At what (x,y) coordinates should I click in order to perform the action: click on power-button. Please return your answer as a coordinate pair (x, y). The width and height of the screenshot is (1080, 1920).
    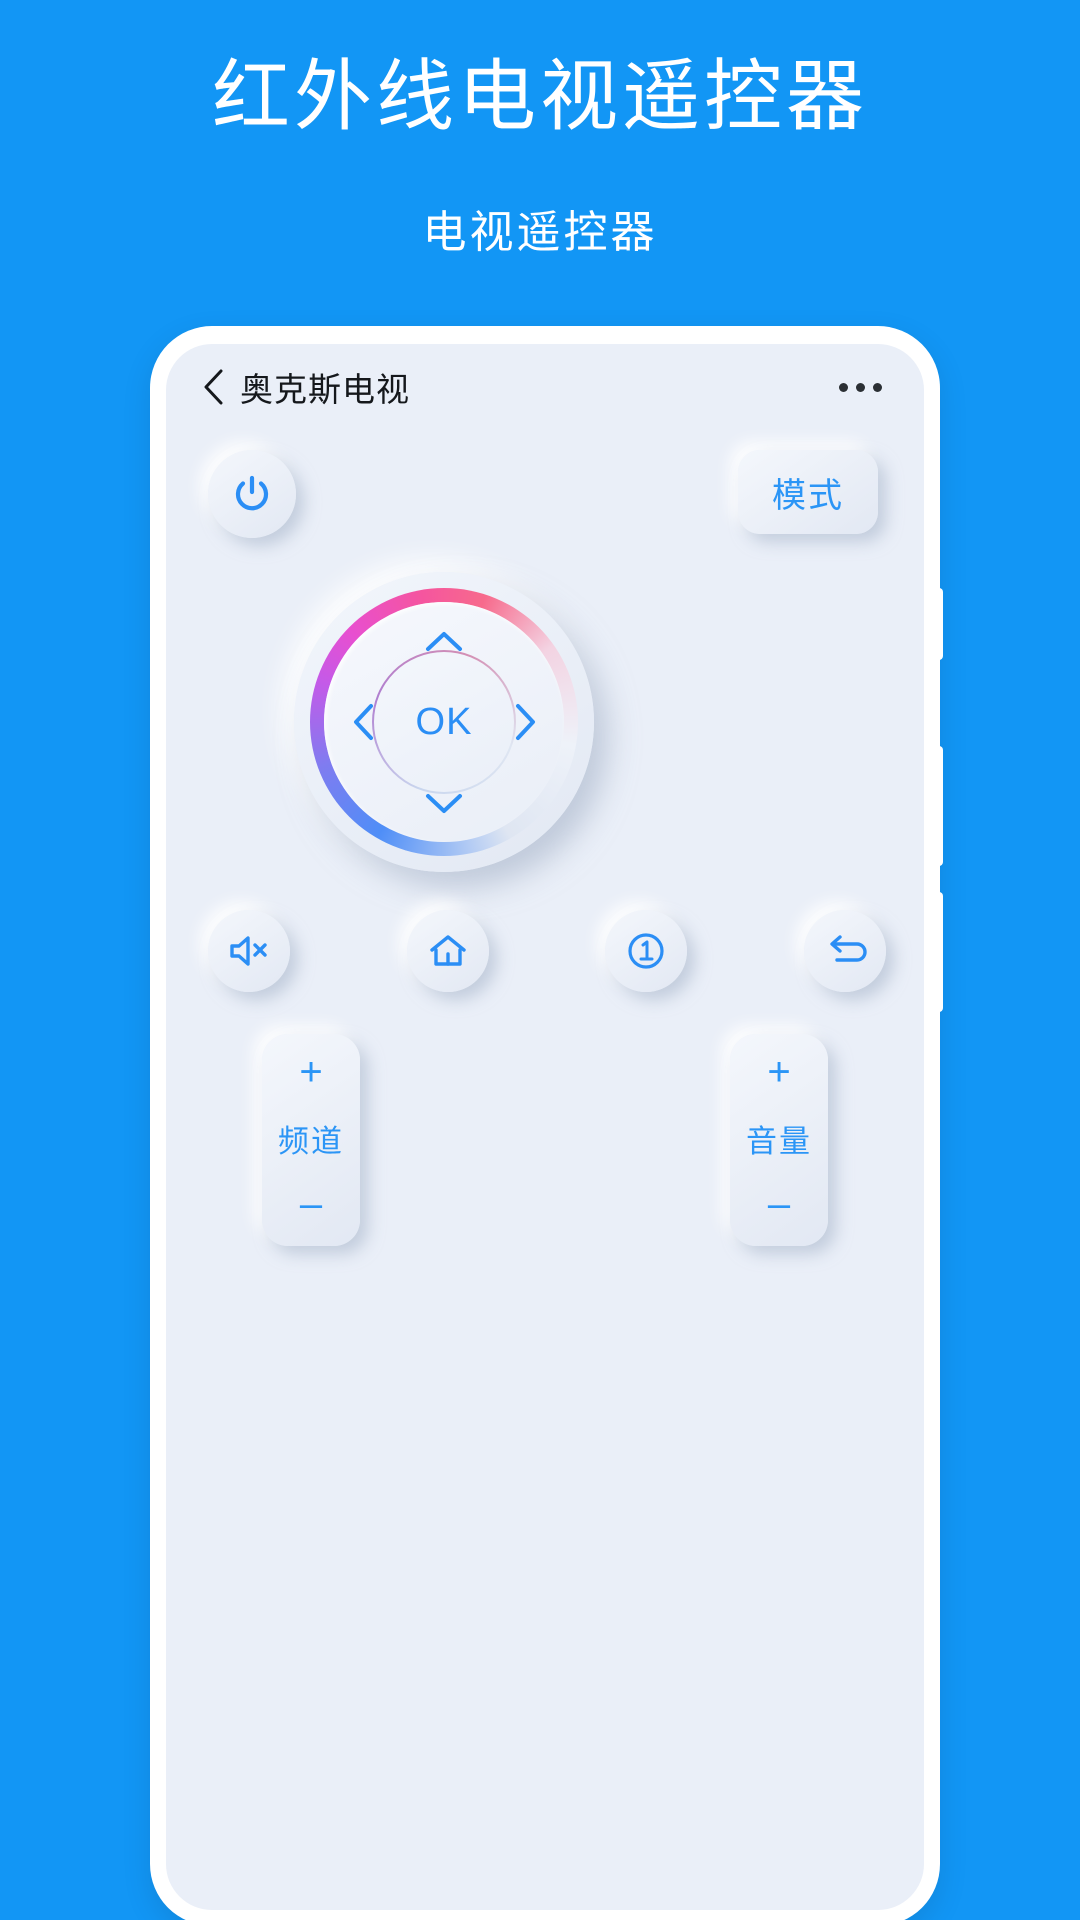
    Looking at the image, I should click on (252, 494).